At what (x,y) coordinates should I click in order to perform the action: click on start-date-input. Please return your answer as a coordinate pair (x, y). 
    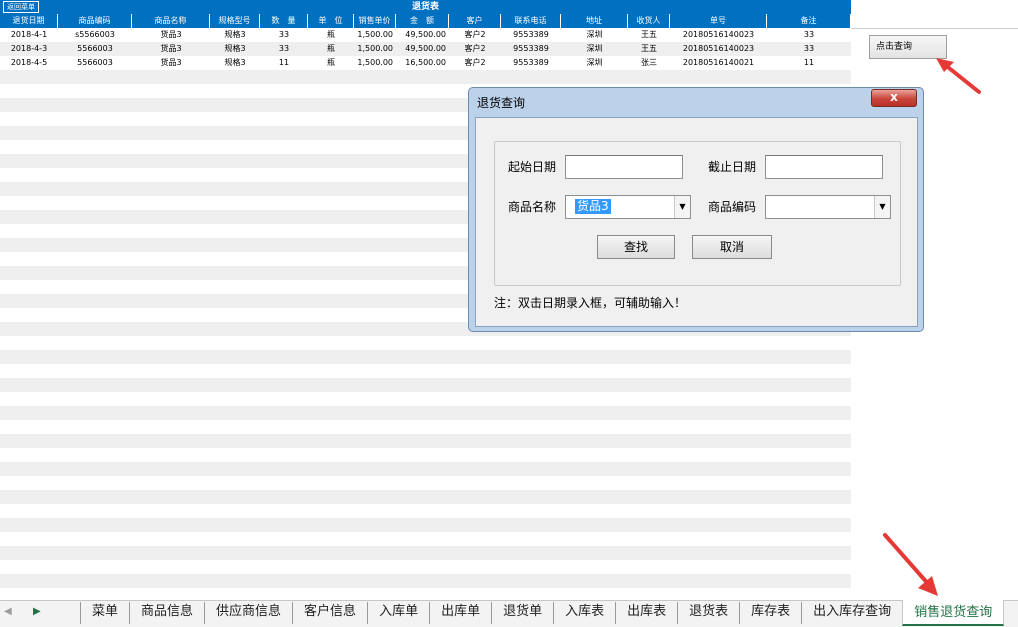
    Looking at the image, I should click on (624, 167).